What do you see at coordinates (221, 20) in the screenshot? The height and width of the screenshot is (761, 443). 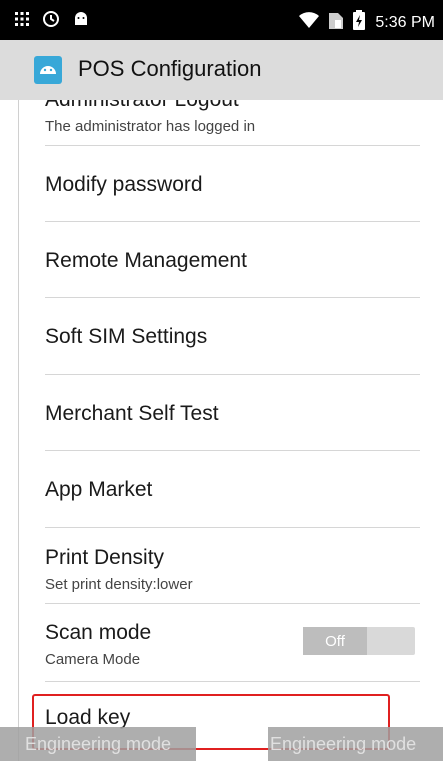 I see `status-bar: 5:36 PM` at bounding box center [221, 20].